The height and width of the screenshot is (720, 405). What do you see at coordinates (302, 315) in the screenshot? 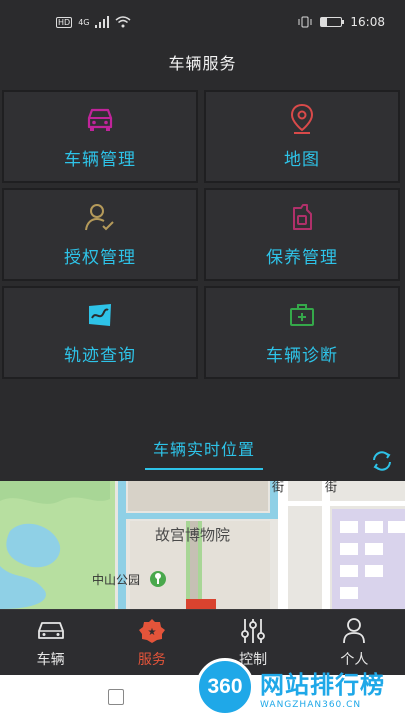
I see `medkit-icon` at bounding box center [302, 315].